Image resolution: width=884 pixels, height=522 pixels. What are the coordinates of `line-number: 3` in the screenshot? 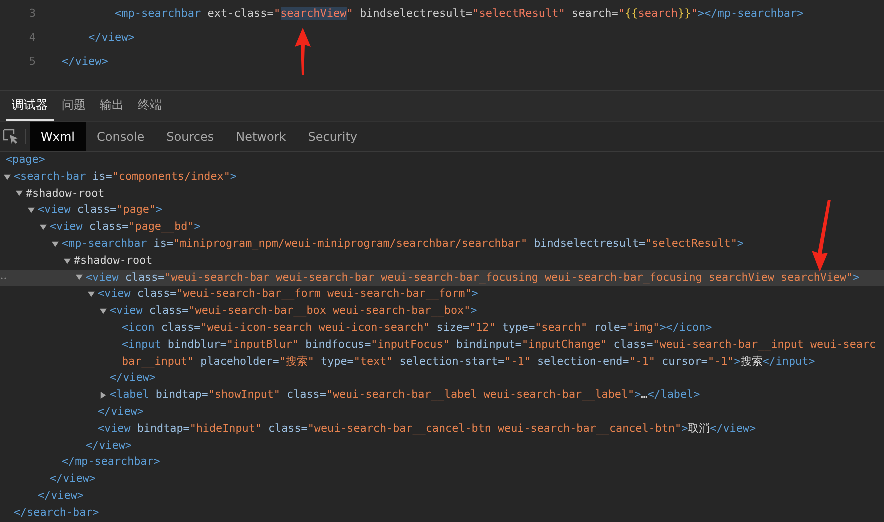 It's located at (32, 14).